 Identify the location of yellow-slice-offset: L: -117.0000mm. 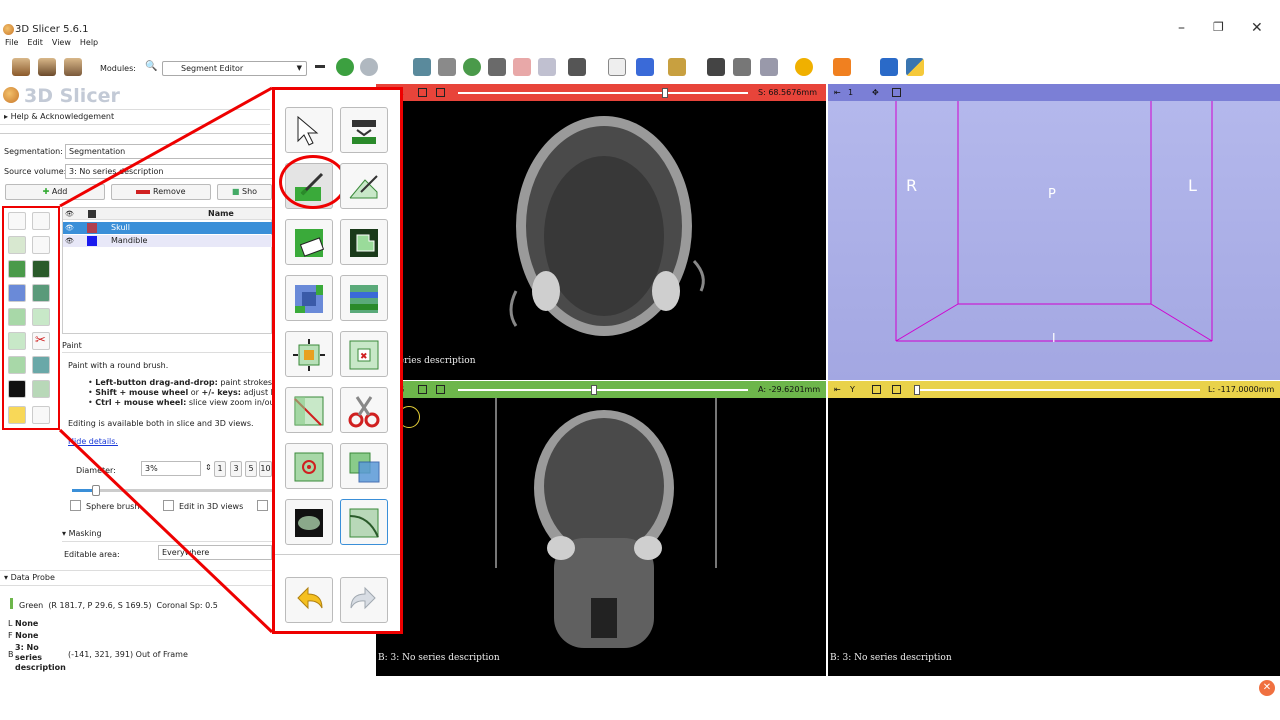
(1241, 389).